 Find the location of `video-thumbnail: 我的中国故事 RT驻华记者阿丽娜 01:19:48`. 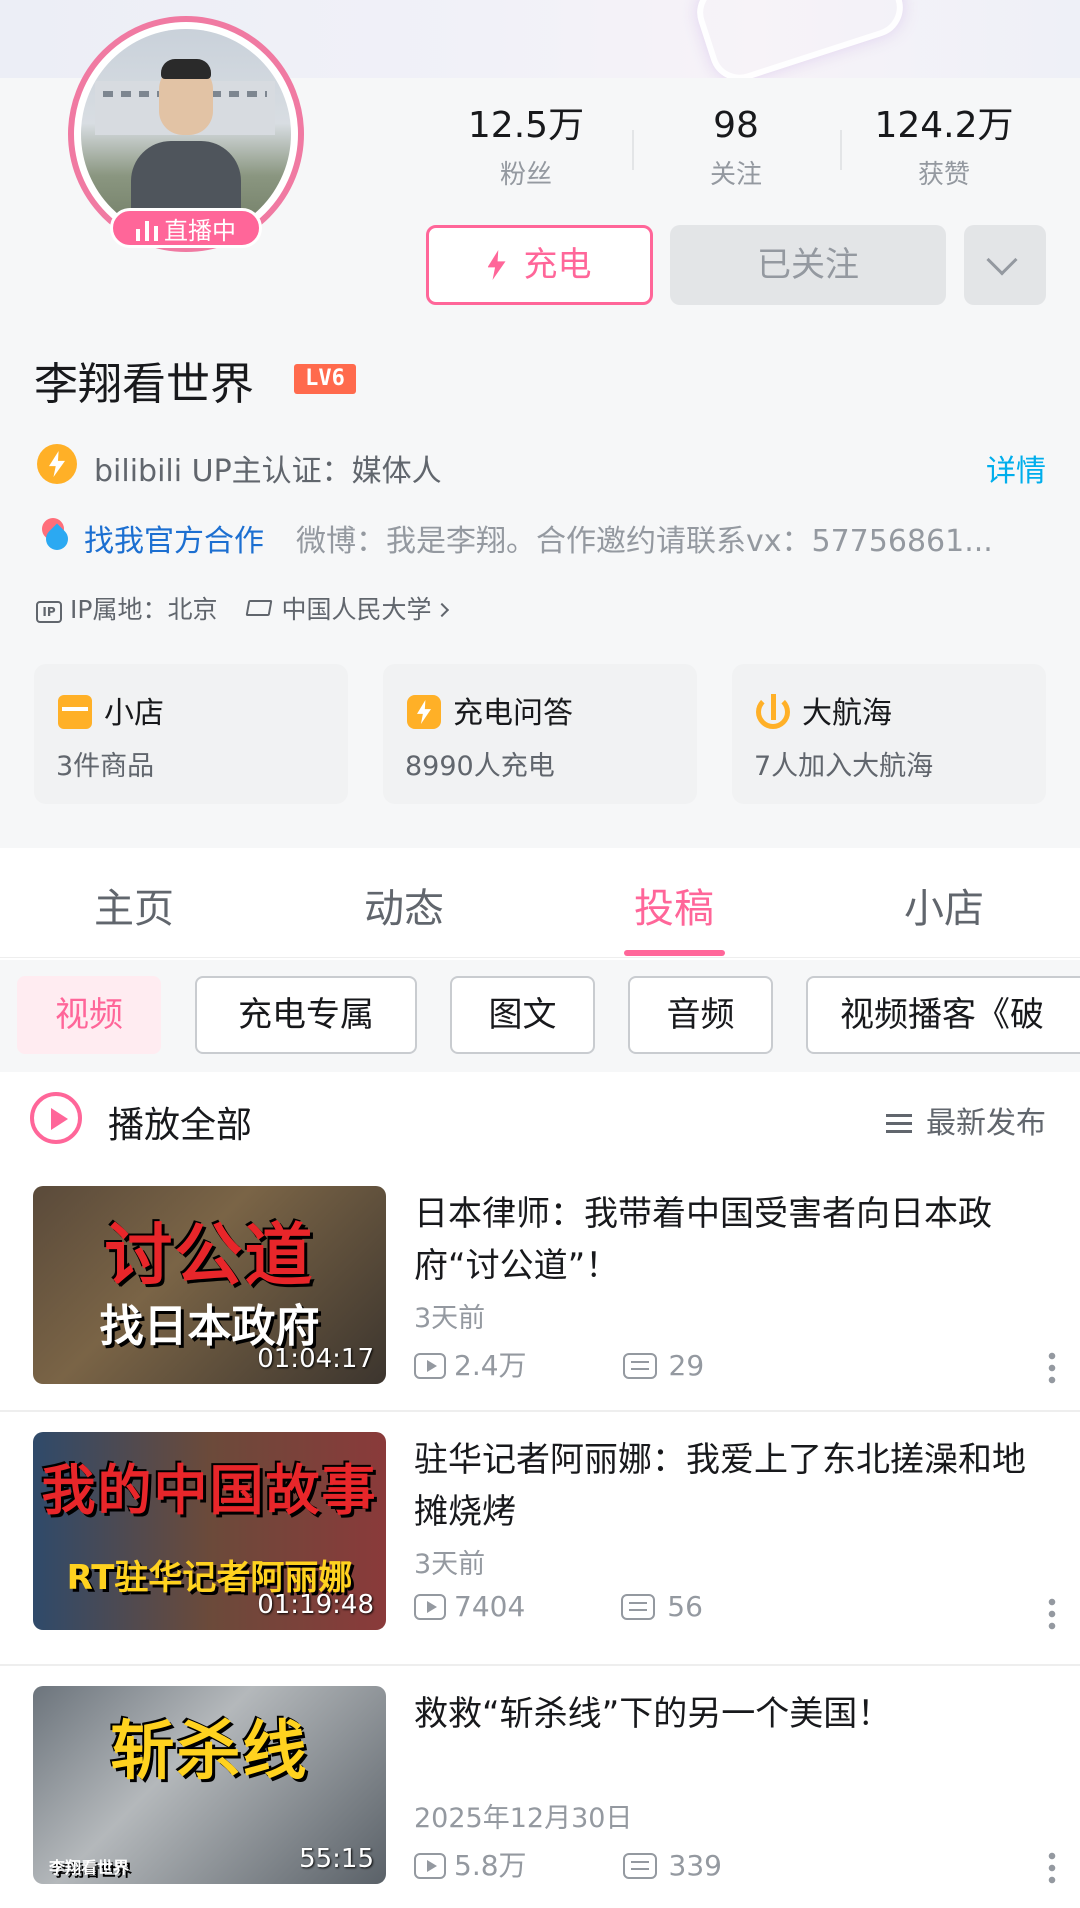

video-thumbnail: 我的中国故事 RT驻华记者阿丽娜 01:19:48 is located at coordinates (209, 1531).